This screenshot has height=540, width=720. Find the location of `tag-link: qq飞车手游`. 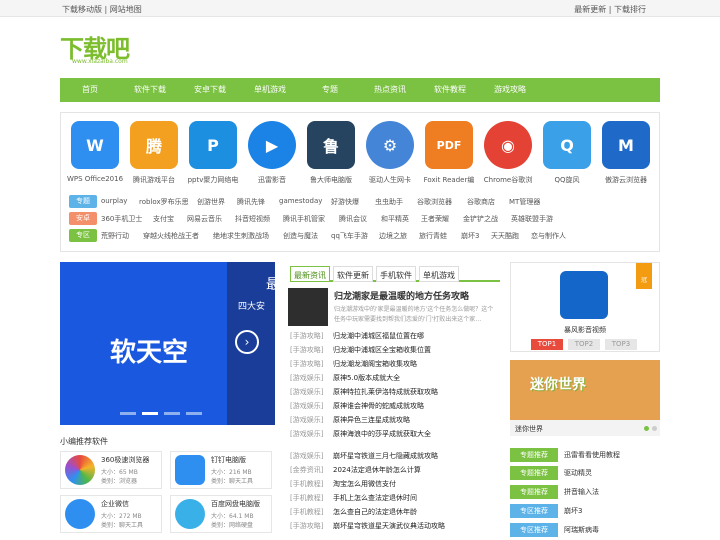

tag-link: qq飞车手游 is located at coordinates (349, 236).